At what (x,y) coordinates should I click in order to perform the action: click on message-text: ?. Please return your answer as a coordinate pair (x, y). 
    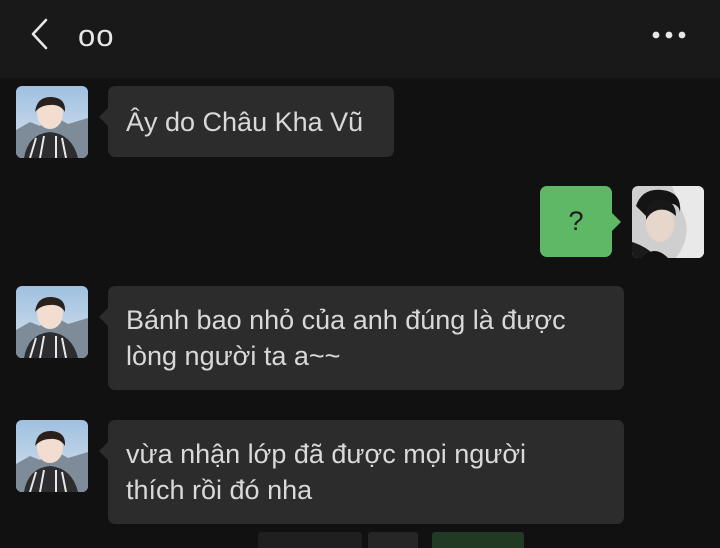
    Looking at the image, I should click on (576, 221).